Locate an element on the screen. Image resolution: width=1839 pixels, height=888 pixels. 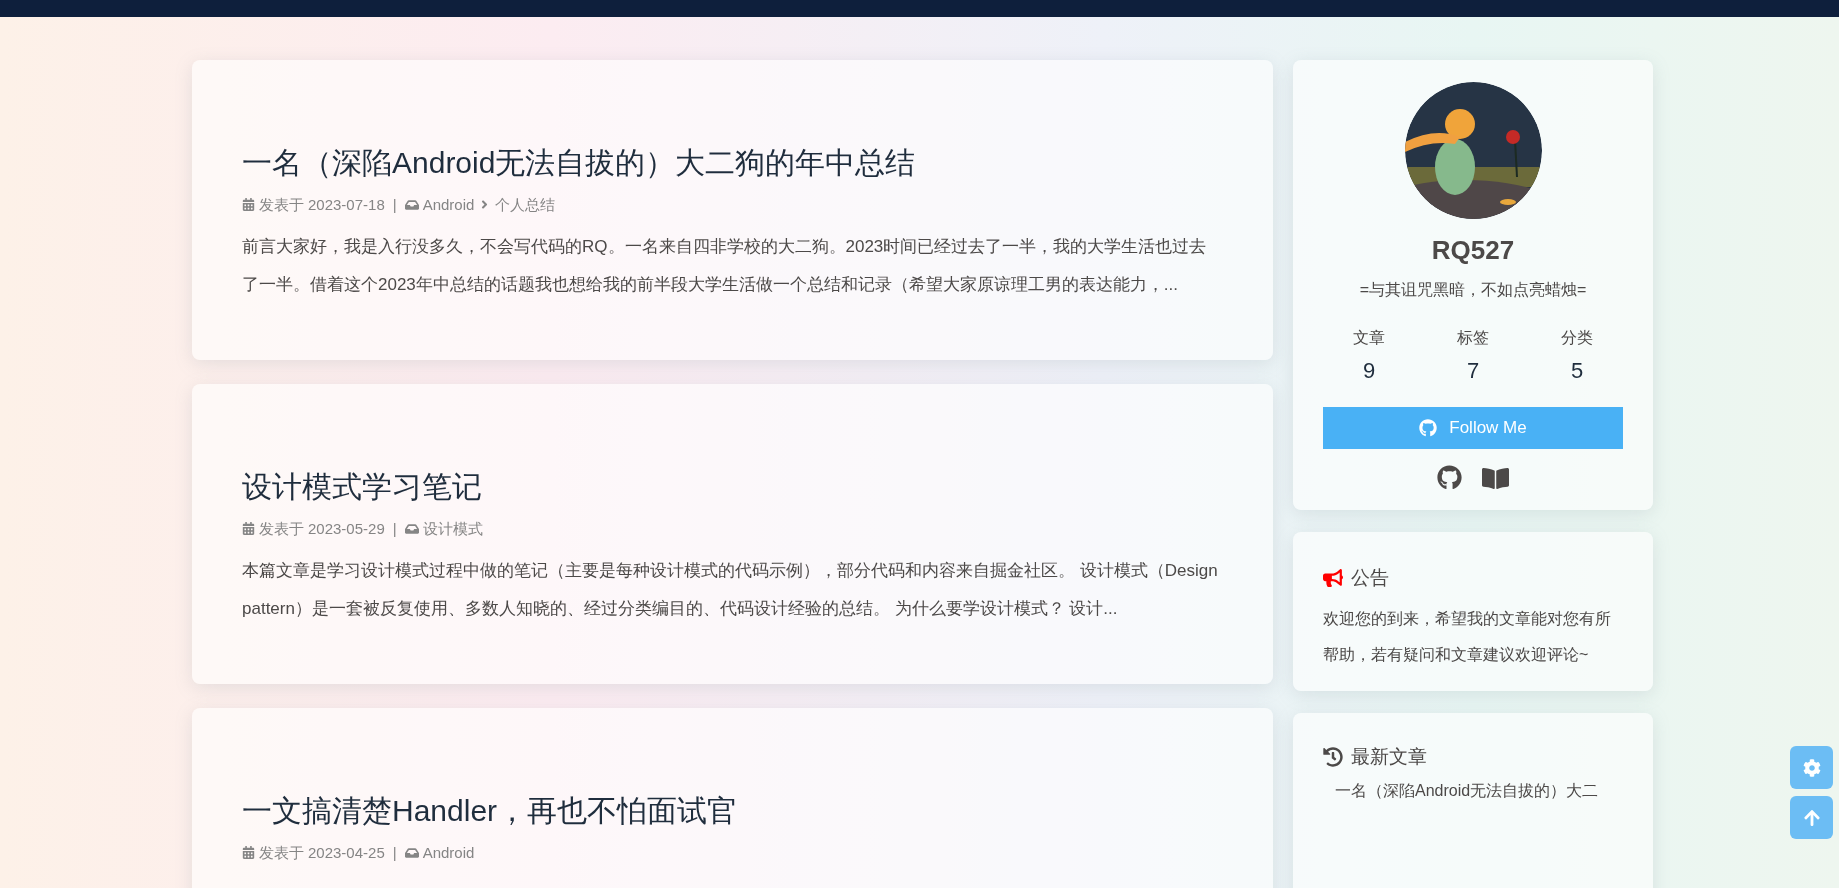
history-icon is located at coordinates (1333, 756).